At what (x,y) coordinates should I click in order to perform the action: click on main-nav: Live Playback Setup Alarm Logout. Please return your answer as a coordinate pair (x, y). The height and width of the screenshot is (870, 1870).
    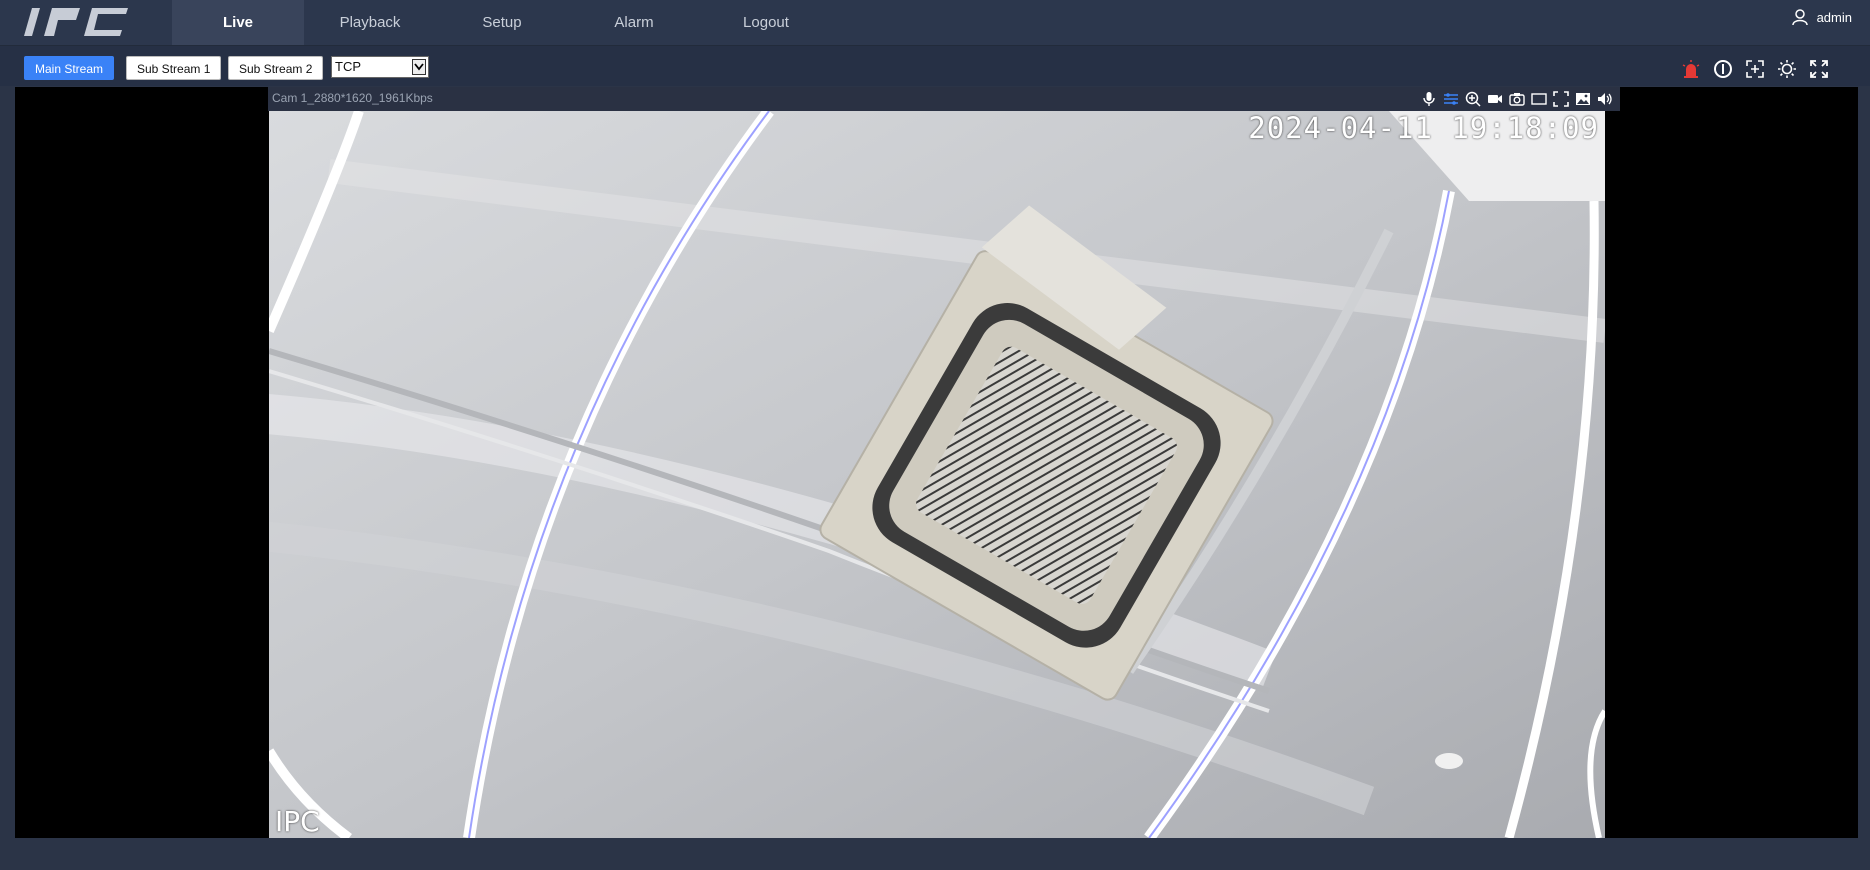
    Looking at the image, I should click on (502, 22).